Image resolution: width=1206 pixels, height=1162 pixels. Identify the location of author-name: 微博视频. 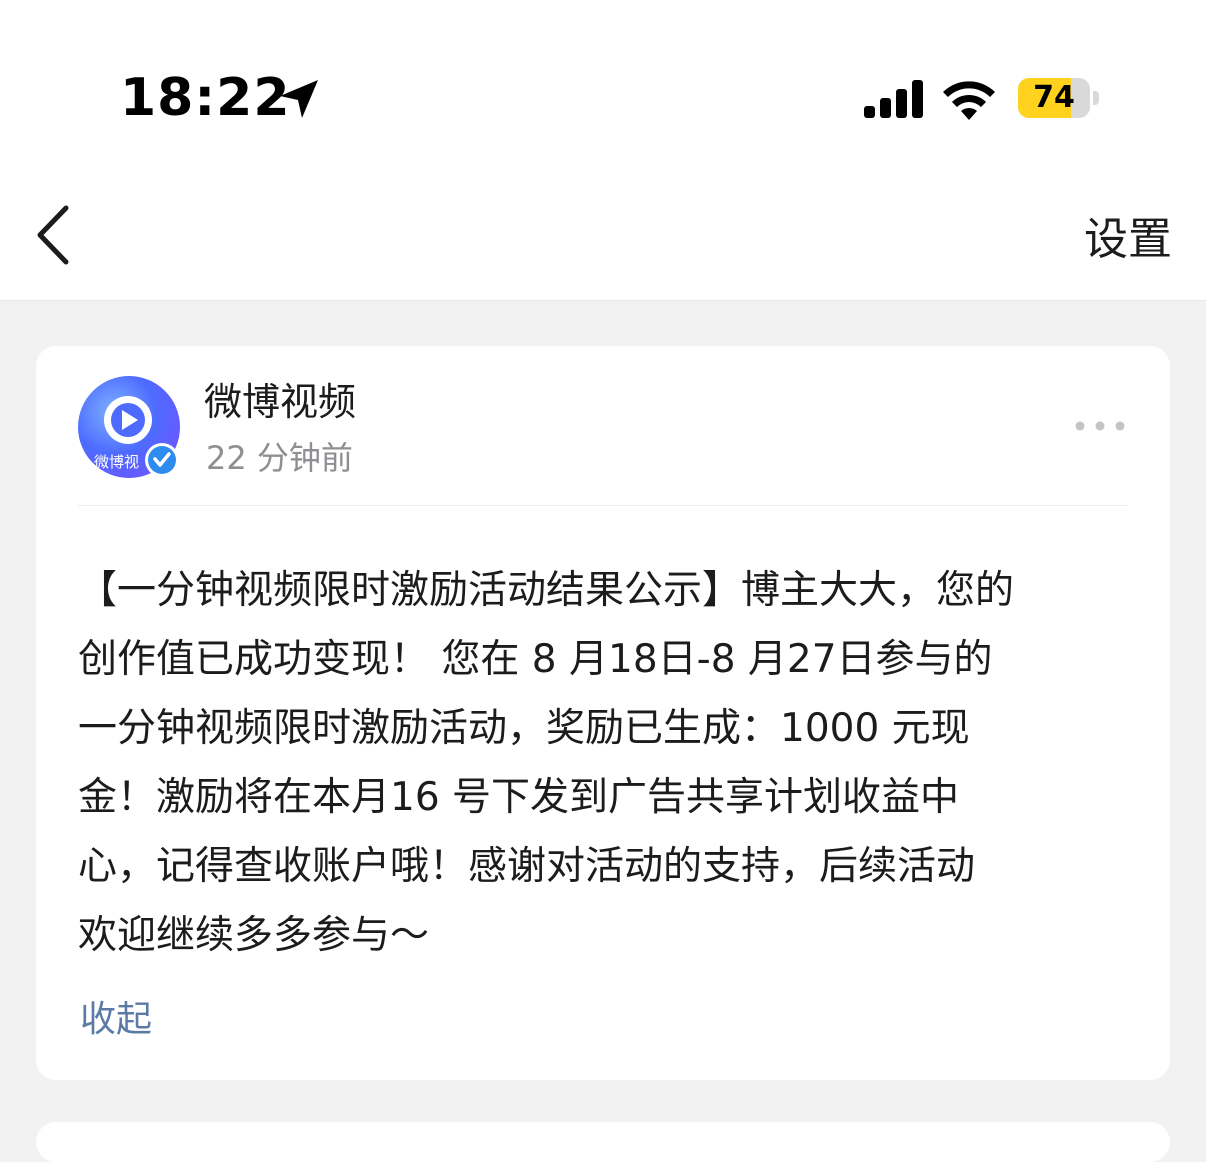
(280, 402).